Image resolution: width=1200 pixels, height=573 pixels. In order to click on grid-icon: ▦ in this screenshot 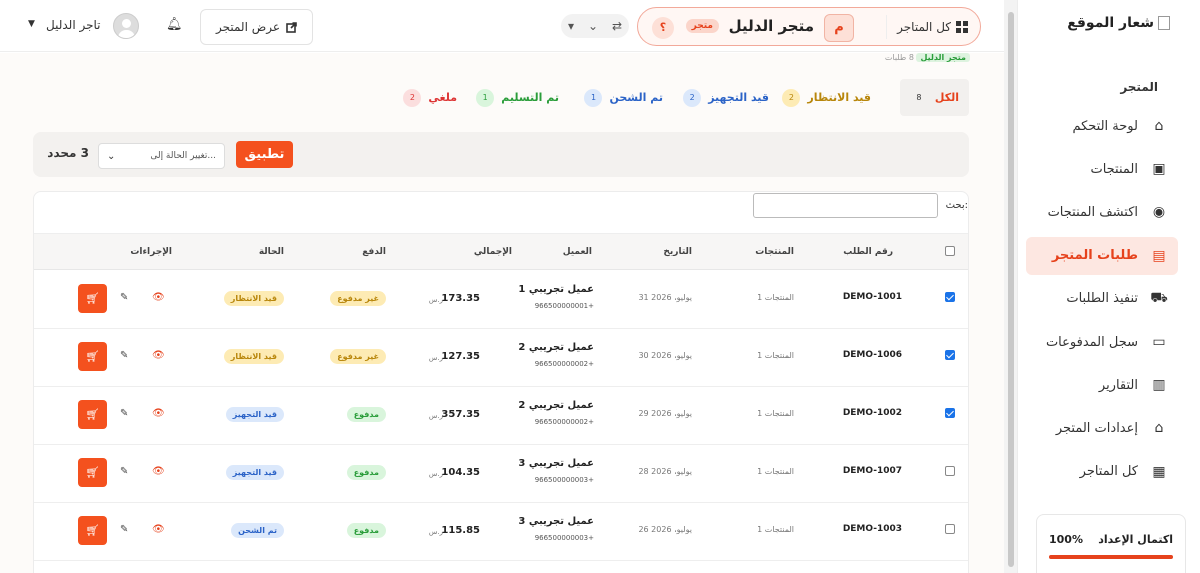, I will do `click(1159, 471)`.